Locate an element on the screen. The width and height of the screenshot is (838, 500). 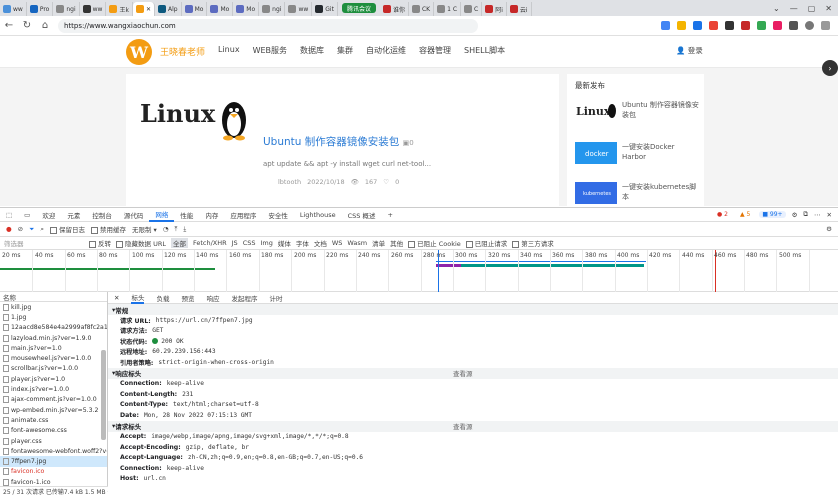
puzzle-icon is located at coordinates (793, 25).